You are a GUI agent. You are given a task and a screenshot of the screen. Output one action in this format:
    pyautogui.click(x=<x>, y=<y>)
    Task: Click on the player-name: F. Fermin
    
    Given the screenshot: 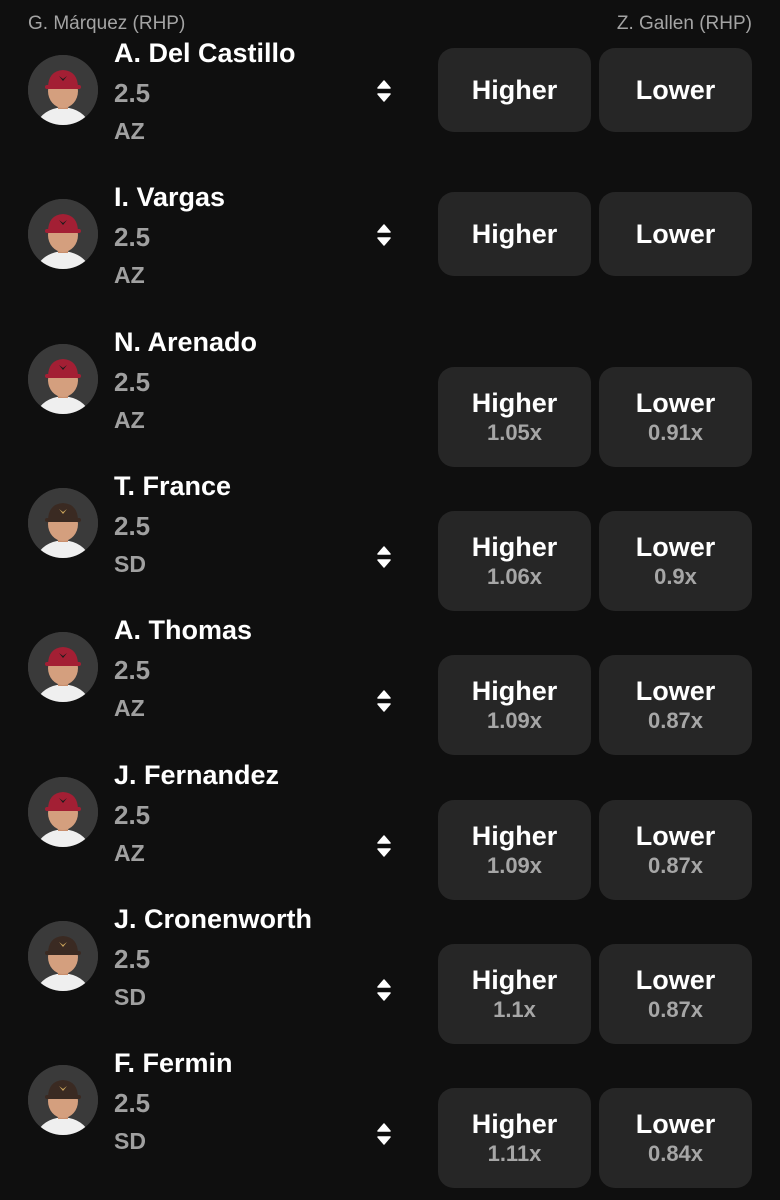 What is the action you would take?
    pyautogui.click(x=173, y=1063)
    